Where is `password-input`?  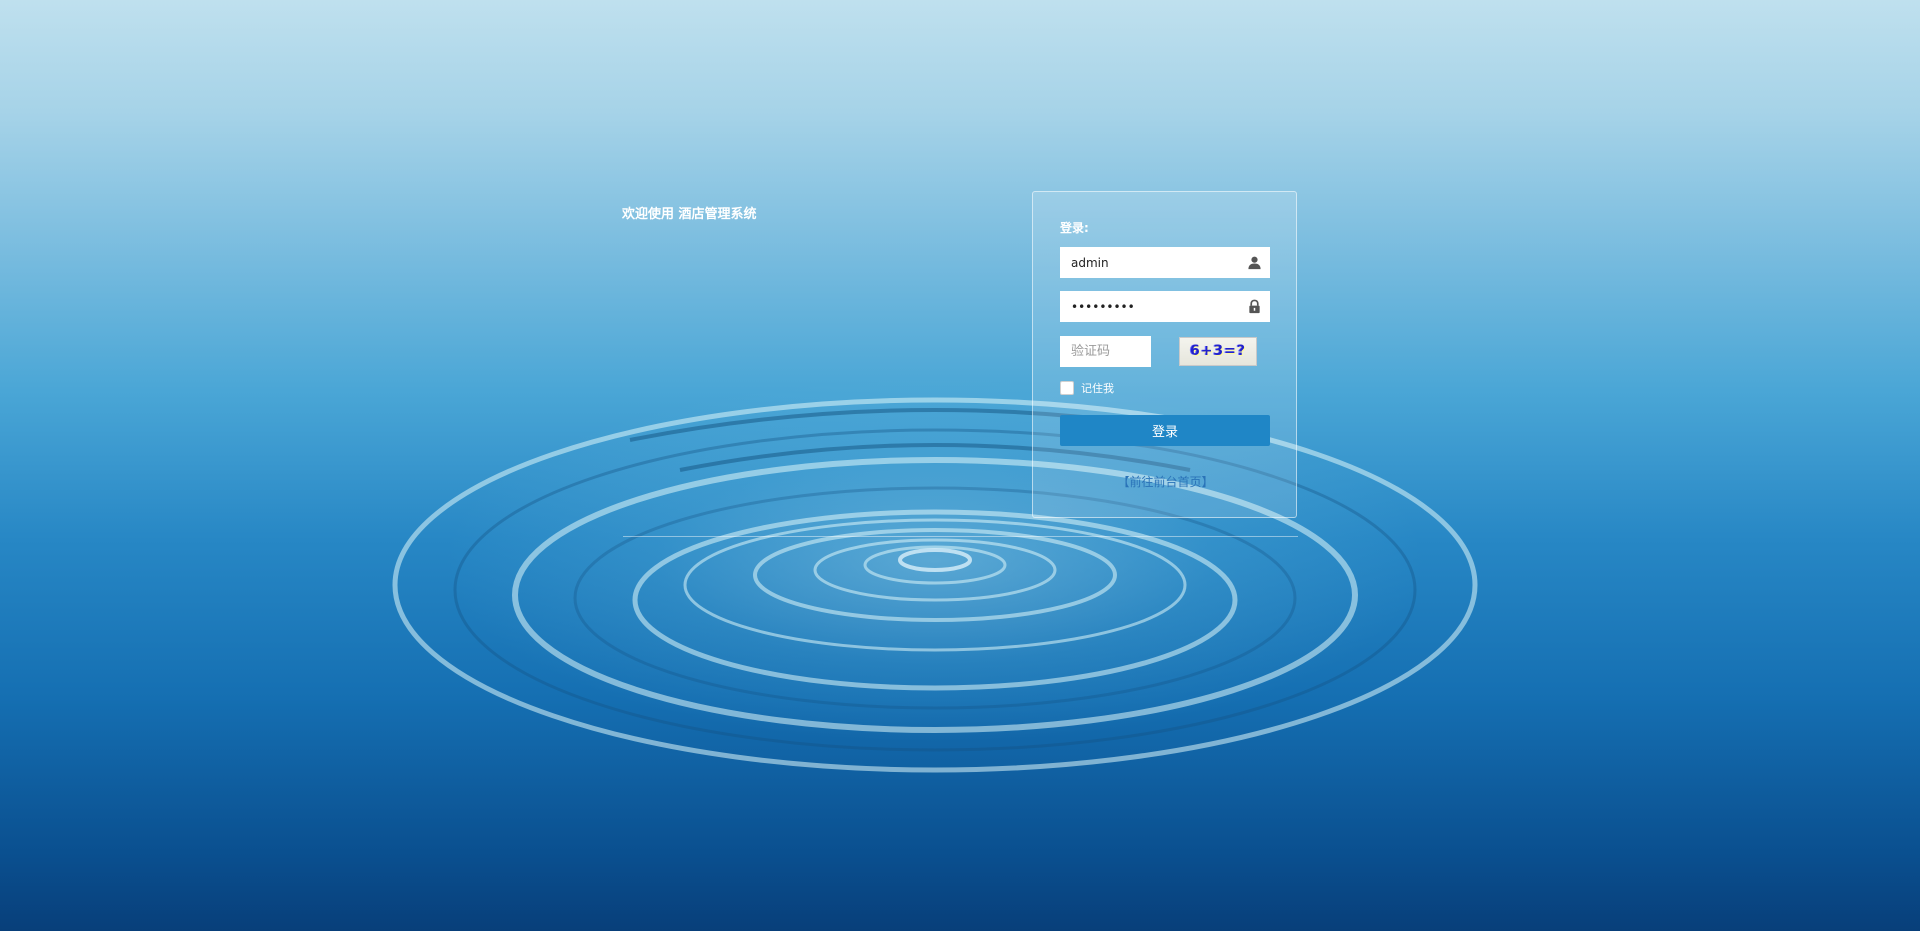 password-input is located at coordinates (1150, 306).